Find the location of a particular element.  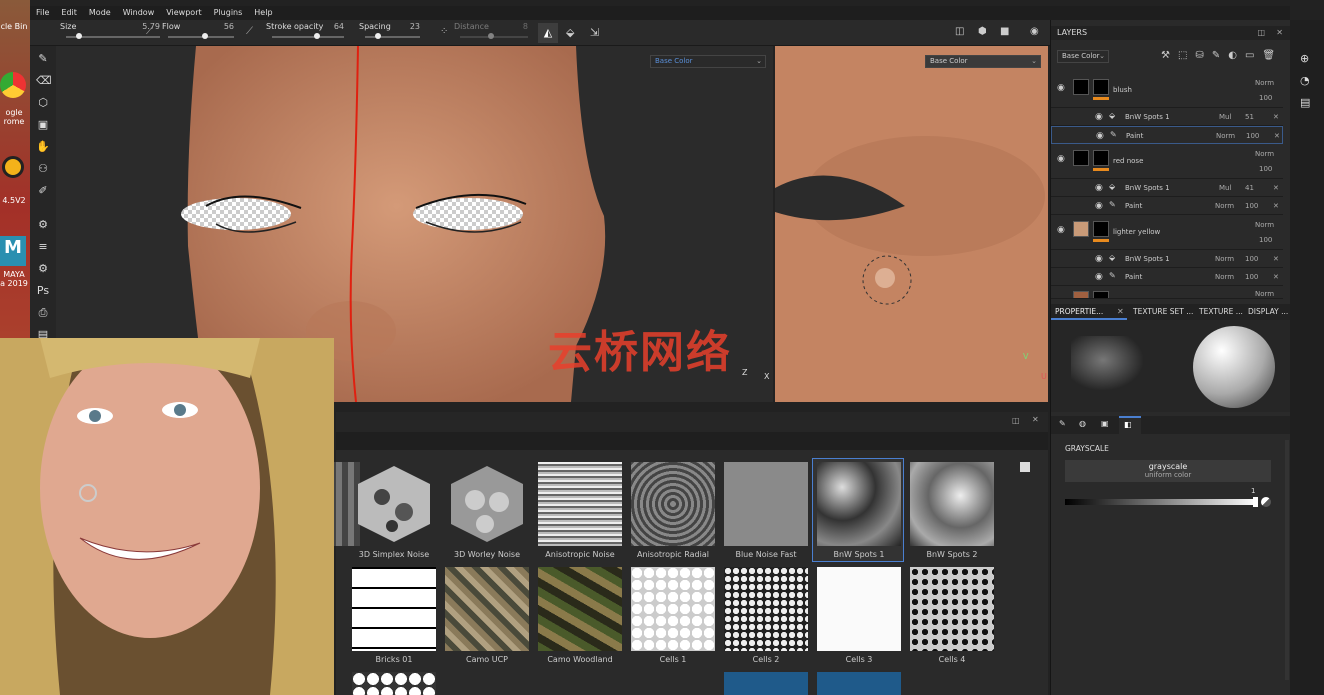

eraser-icon: ⌫ is located at coordinates (44, 81).